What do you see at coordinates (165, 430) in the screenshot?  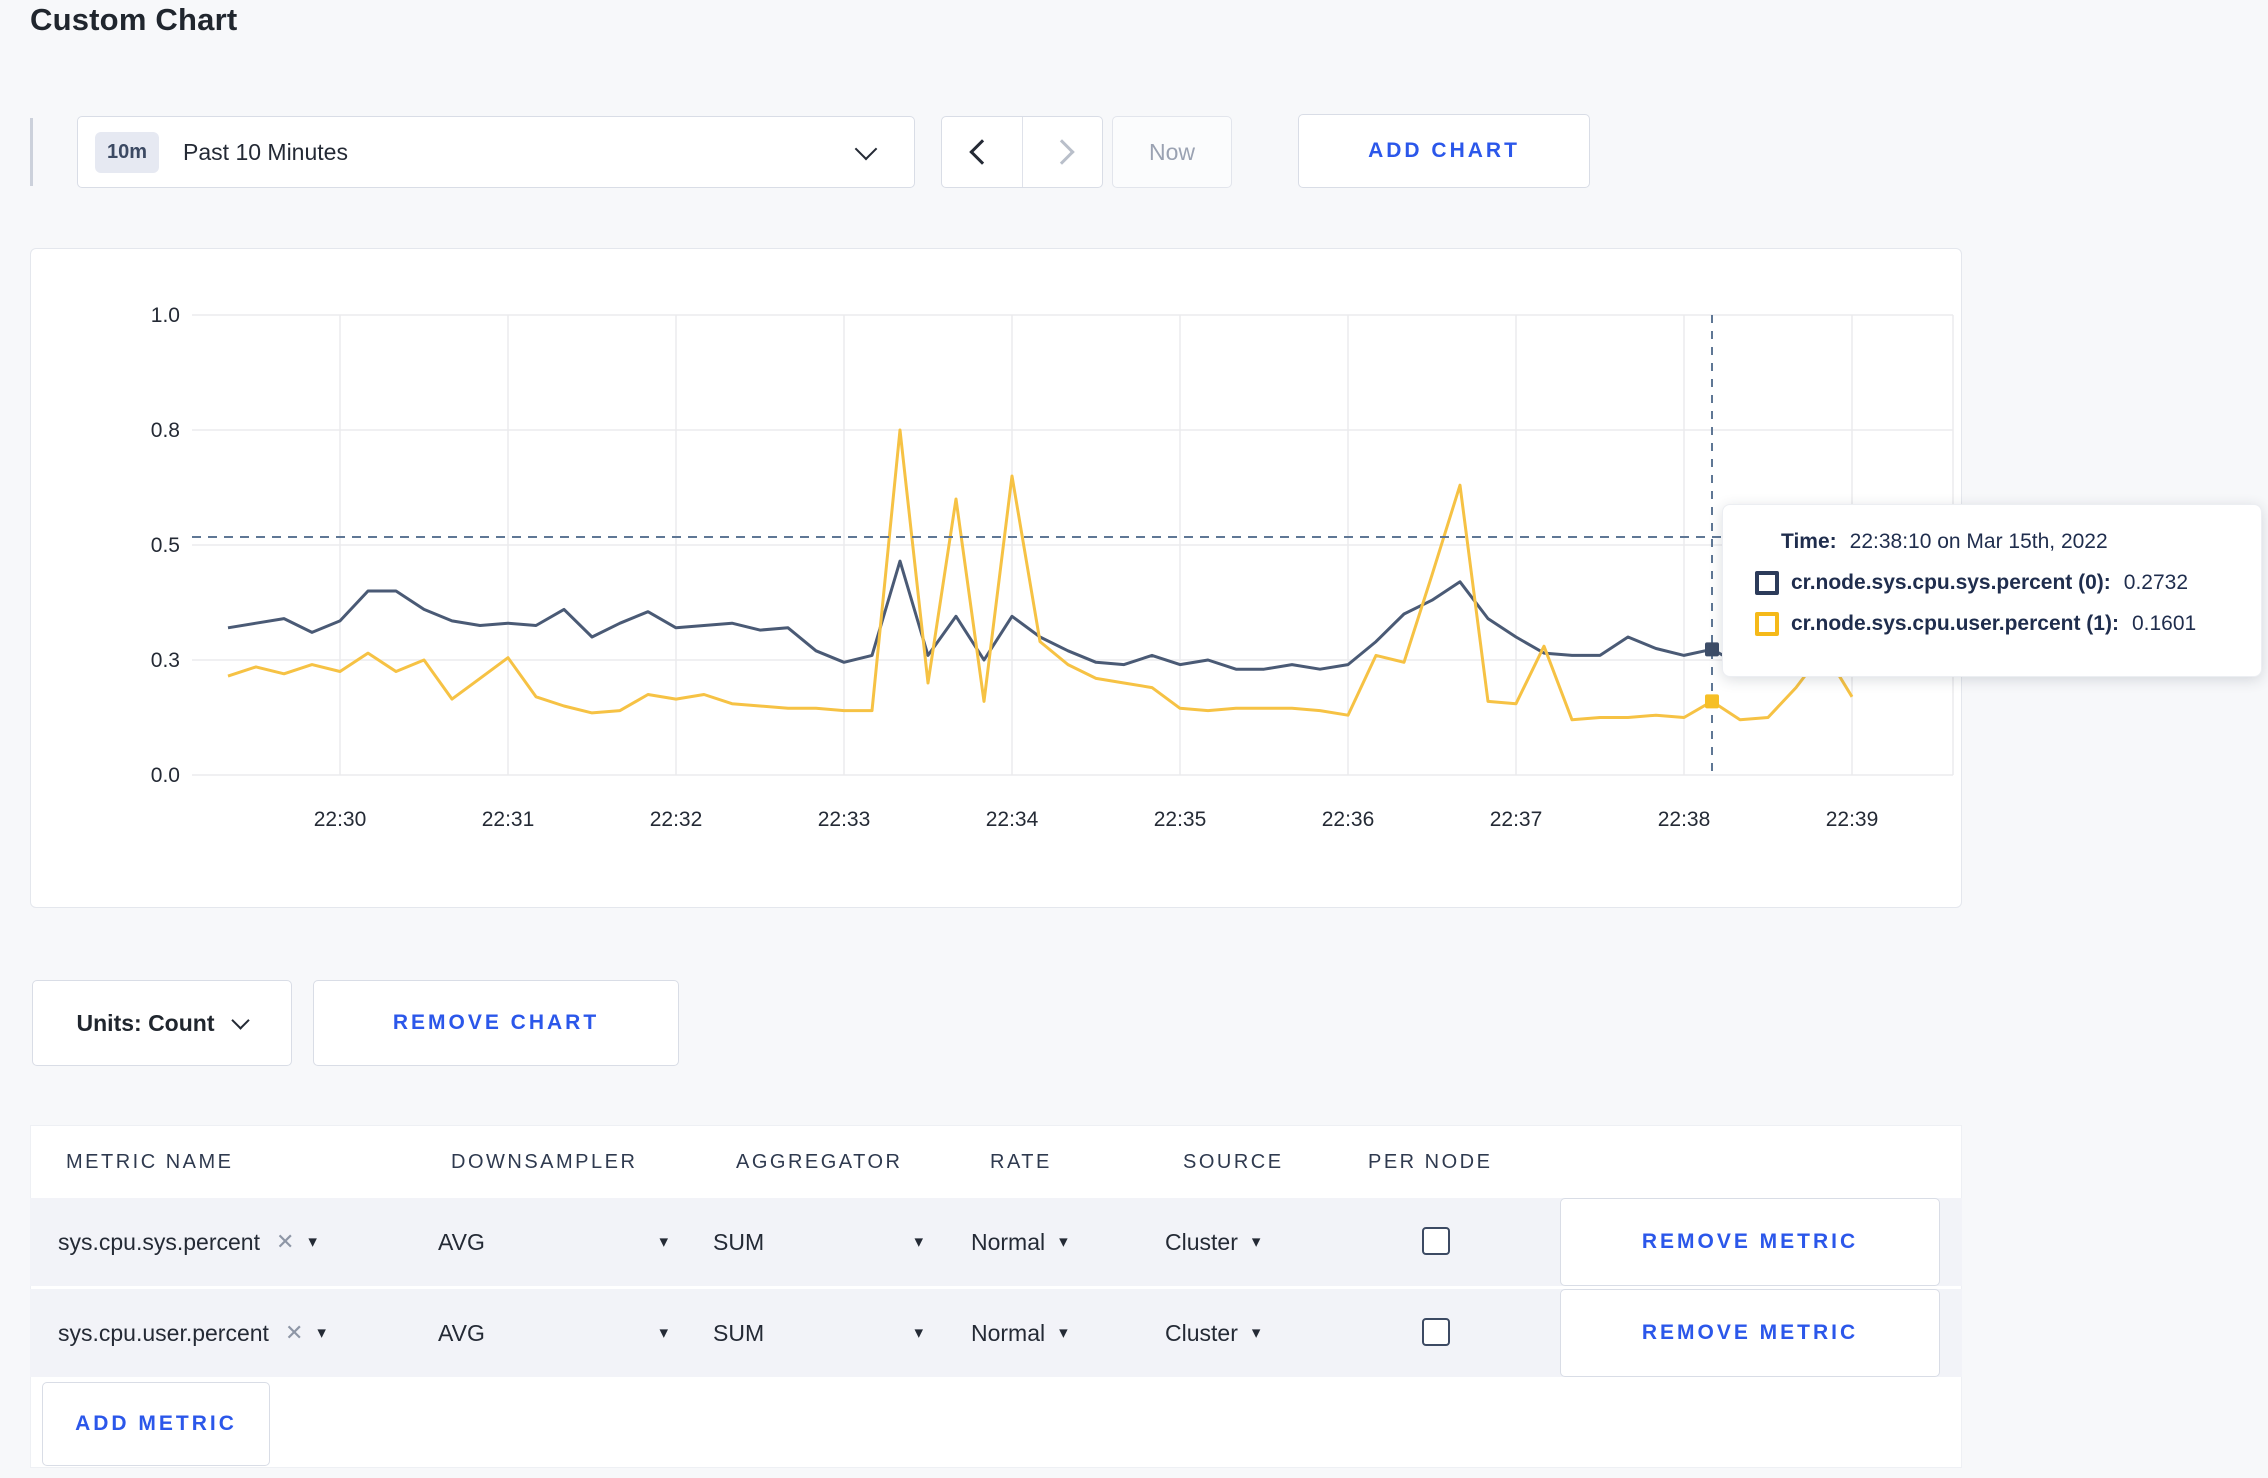 I see `y-axis-tick: 0.8` at bounding box center [165, 430].